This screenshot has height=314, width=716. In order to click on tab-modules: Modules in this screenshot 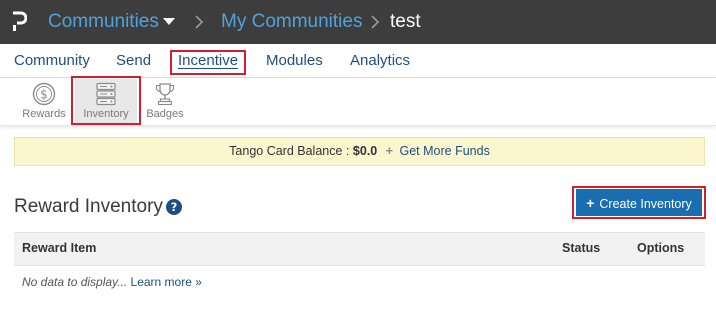, I will do `click(294, 61)`.